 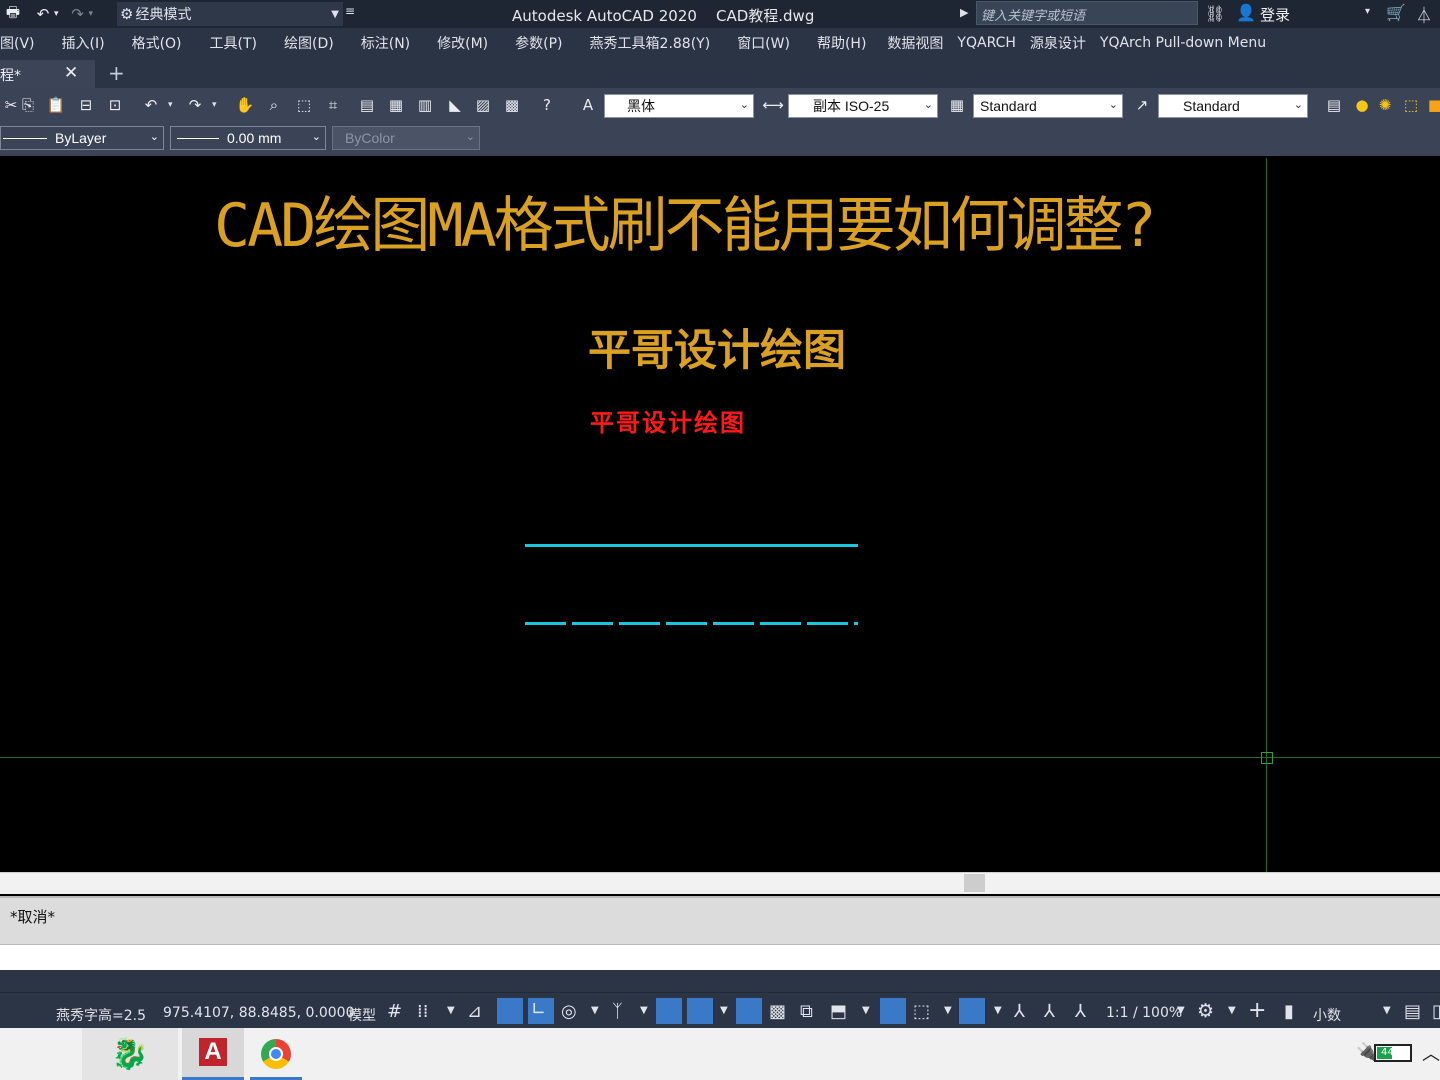 I want to click on table-style-select: Standard ⌄, so click(x=1048, y=106).